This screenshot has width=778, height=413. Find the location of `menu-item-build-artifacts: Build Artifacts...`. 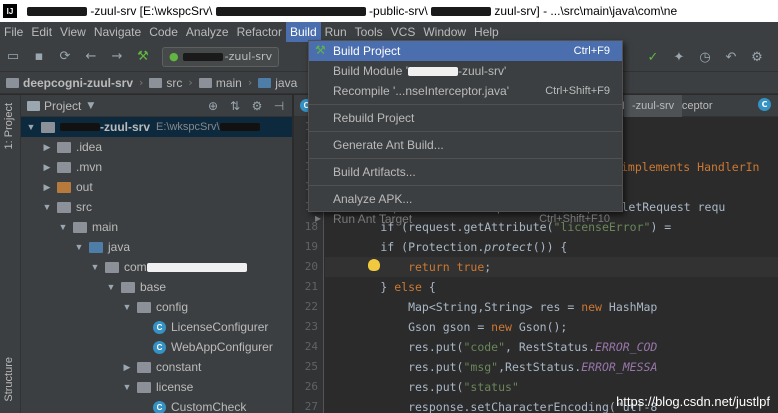

menu-item-build-artifacts: Build Artifacts... is located at coordinates (465, 172).